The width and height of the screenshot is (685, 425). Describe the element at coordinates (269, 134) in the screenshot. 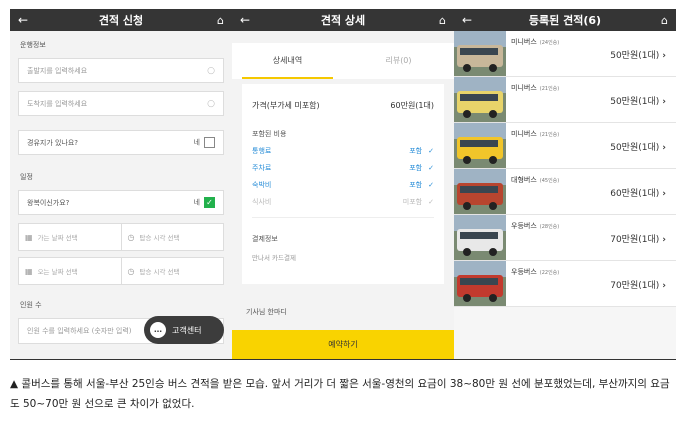

I see `included-costs-label: 포함된 비용` at that location.